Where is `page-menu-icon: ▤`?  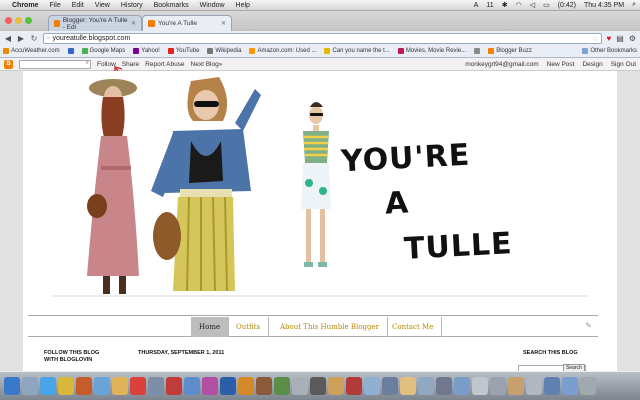
page-menu-icon: ▤ is located at coordinates (620, 38).